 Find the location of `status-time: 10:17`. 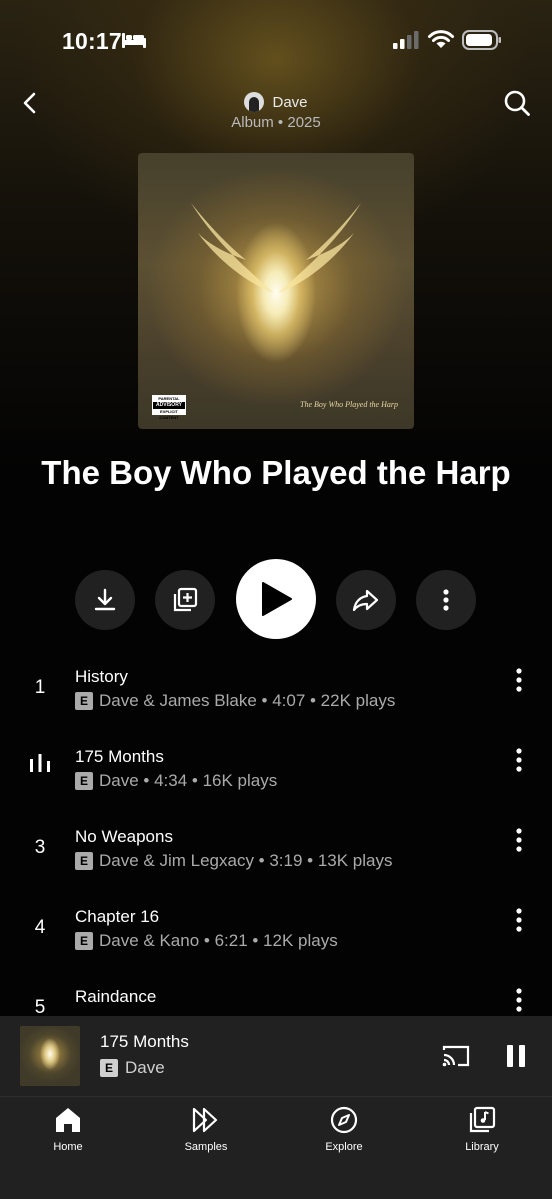

status-time: 10:17 is located at coordinates (92, 41).